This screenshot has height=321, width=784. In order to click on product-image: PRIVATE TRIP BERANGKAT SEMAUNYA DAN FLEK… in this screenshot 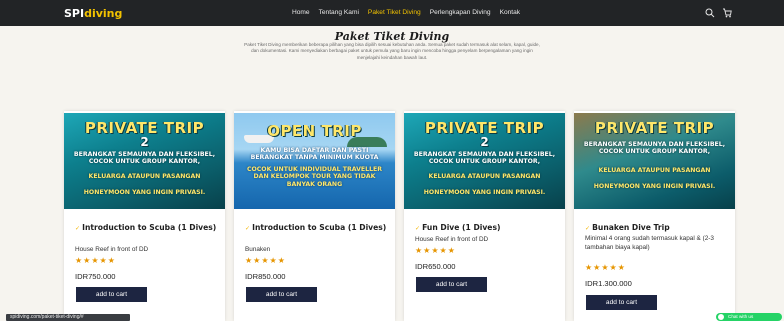, I will do `click(654, 161)`.